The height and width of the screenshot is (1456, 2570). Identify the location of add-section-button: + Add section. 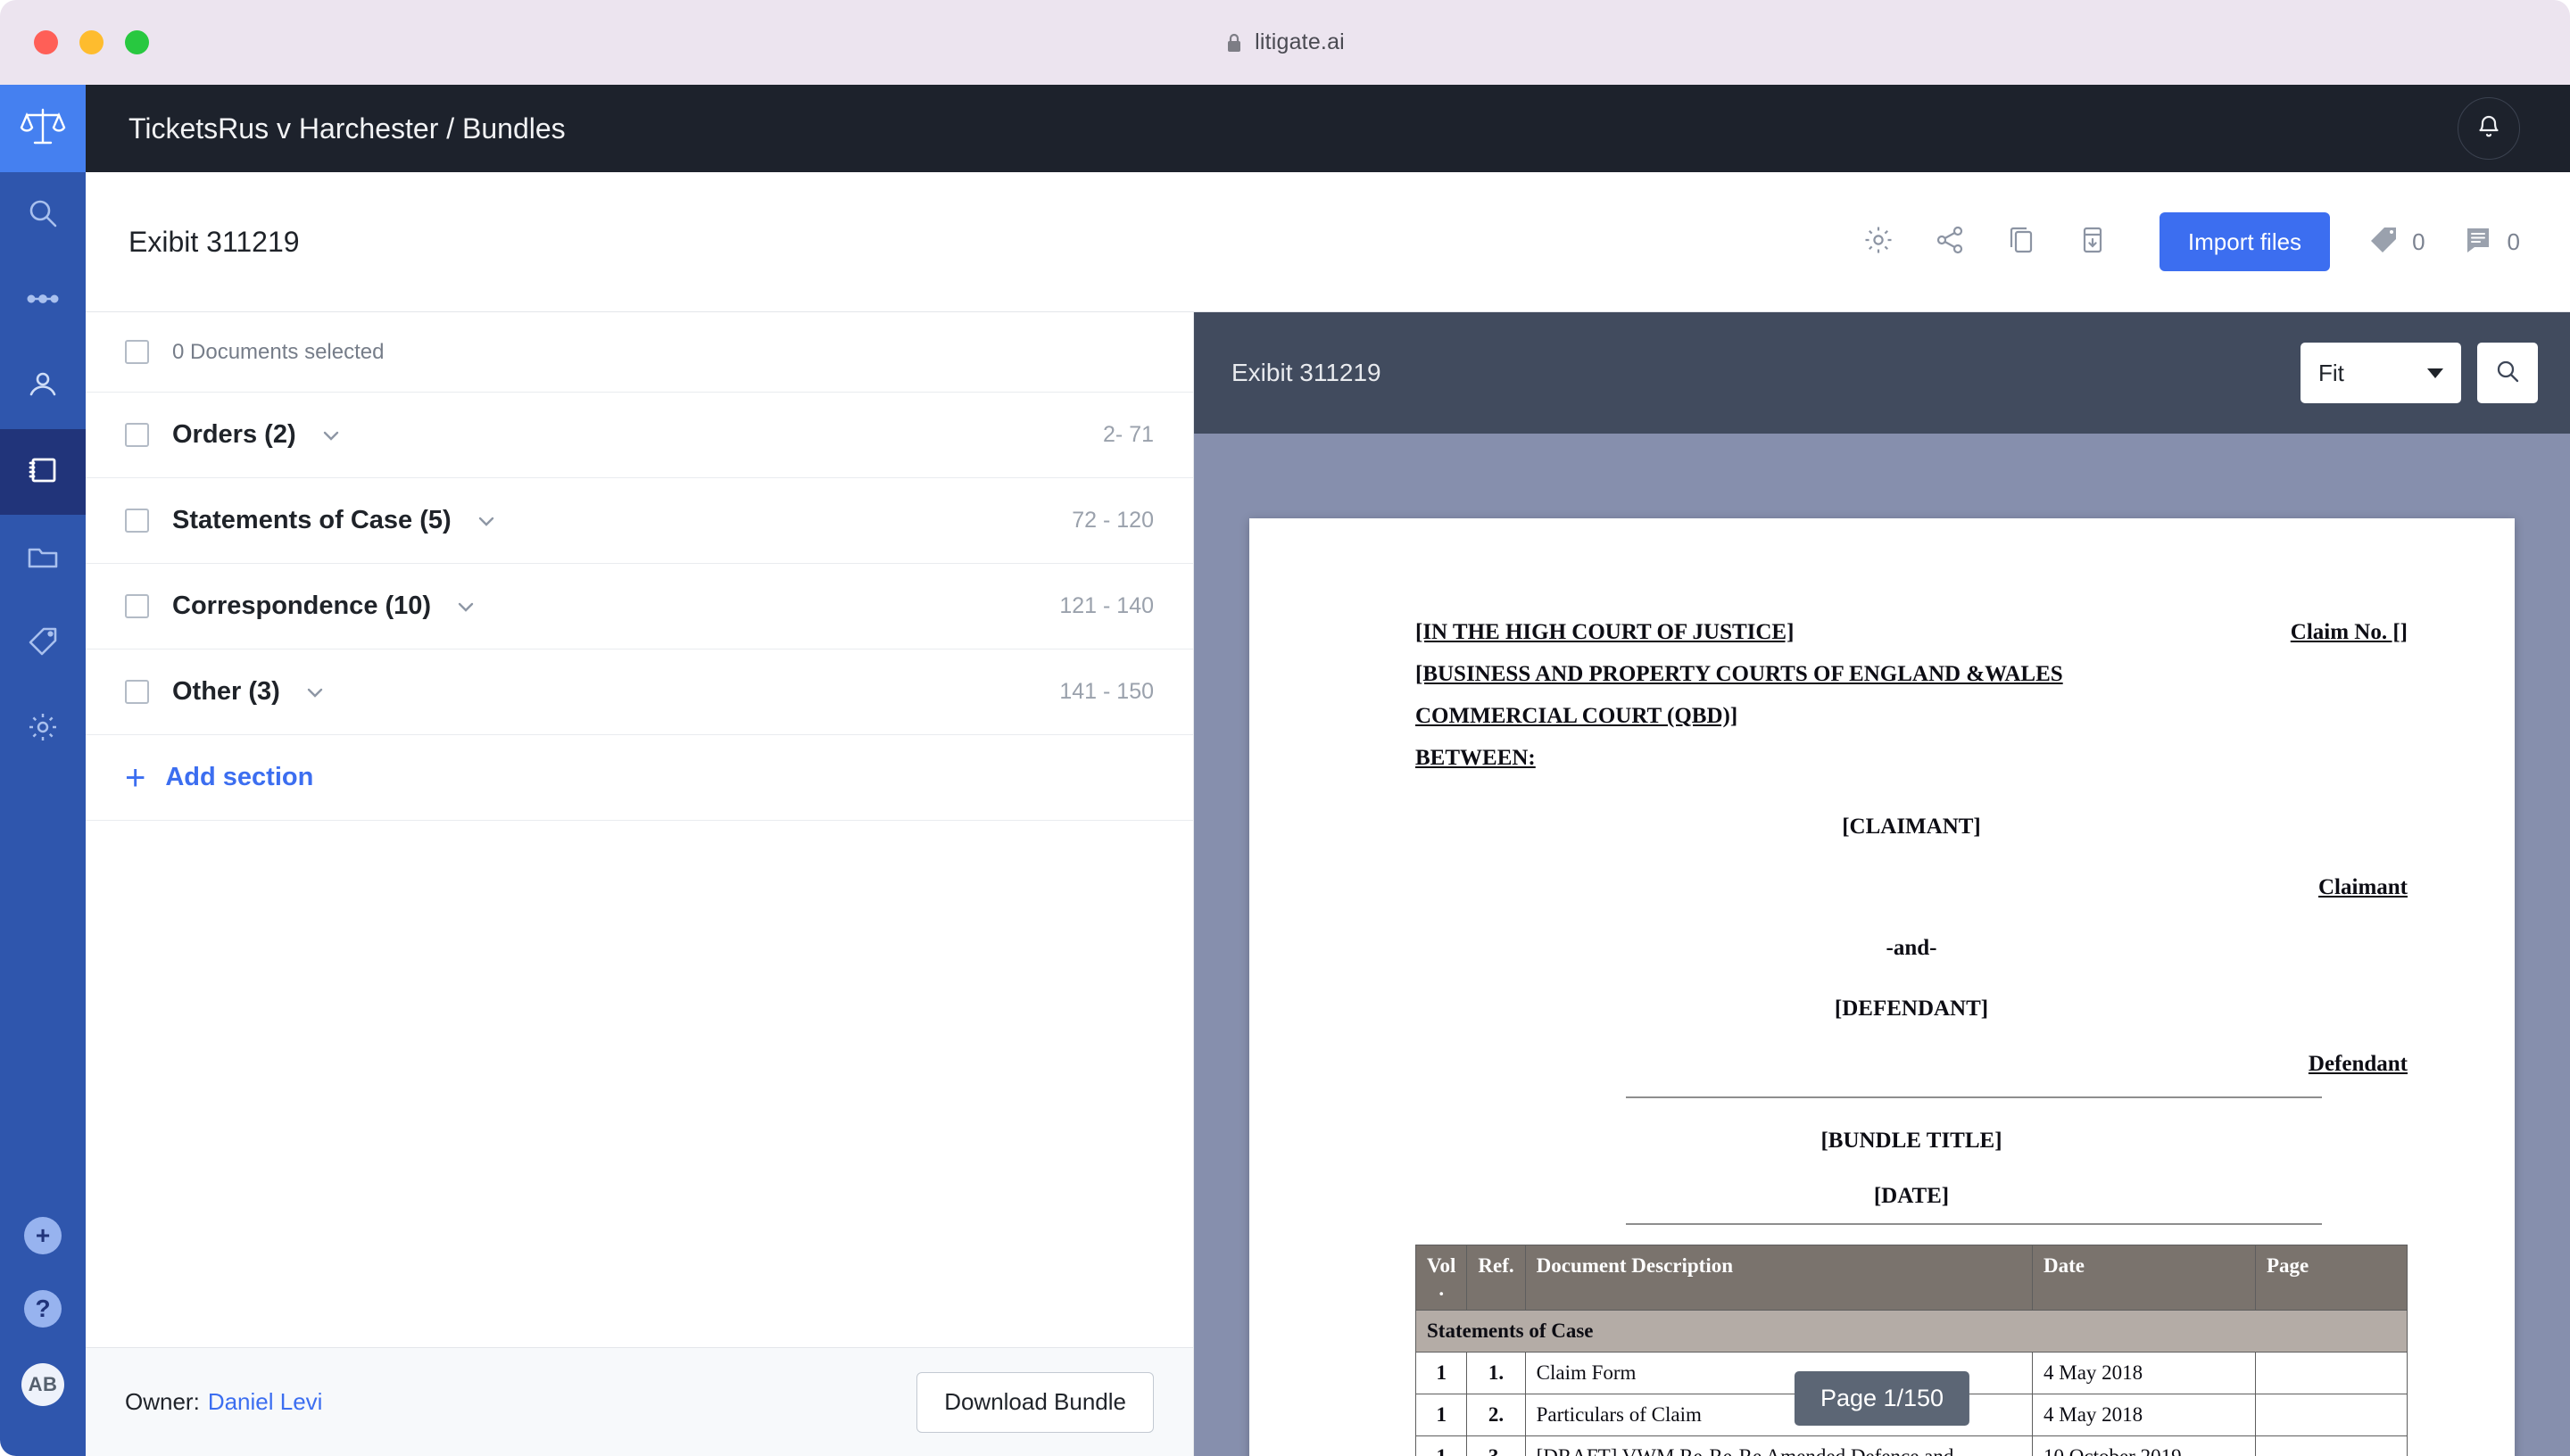
(639, 778).